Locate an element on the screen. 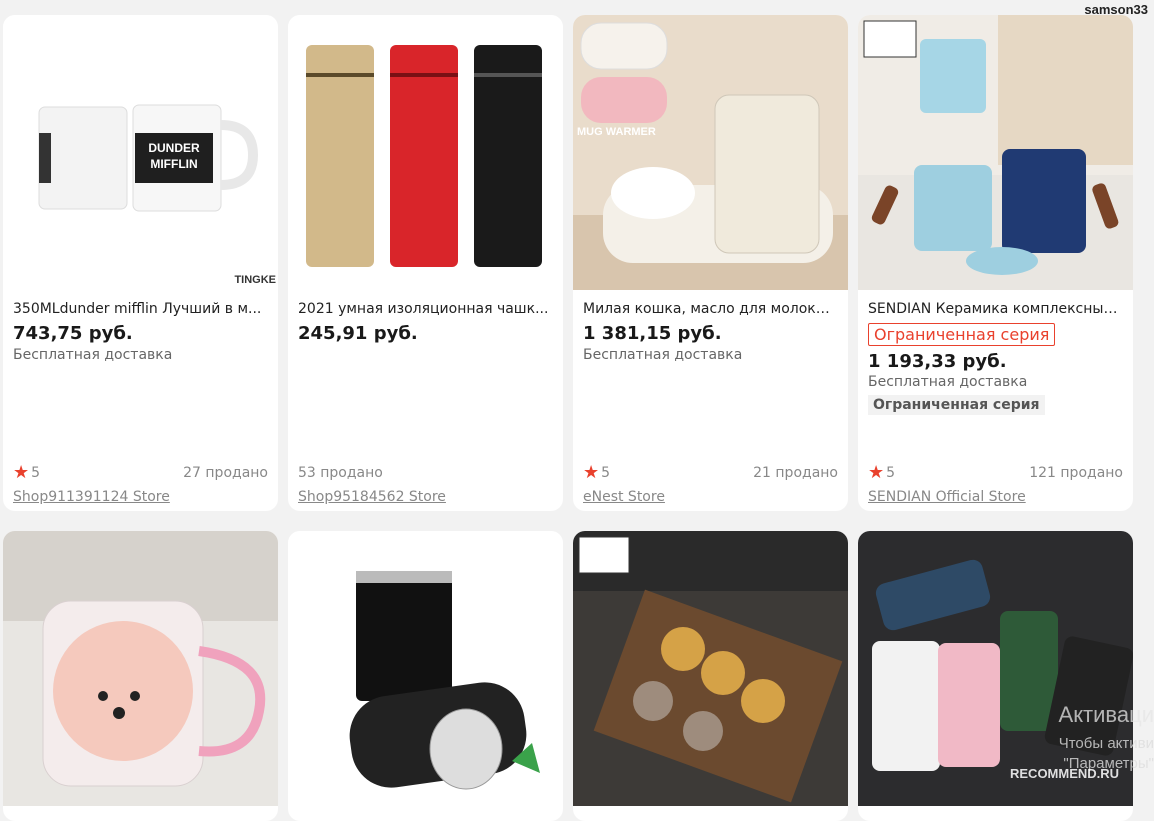  svg-text: MIFFLIN is located at coordinates (173, 164).